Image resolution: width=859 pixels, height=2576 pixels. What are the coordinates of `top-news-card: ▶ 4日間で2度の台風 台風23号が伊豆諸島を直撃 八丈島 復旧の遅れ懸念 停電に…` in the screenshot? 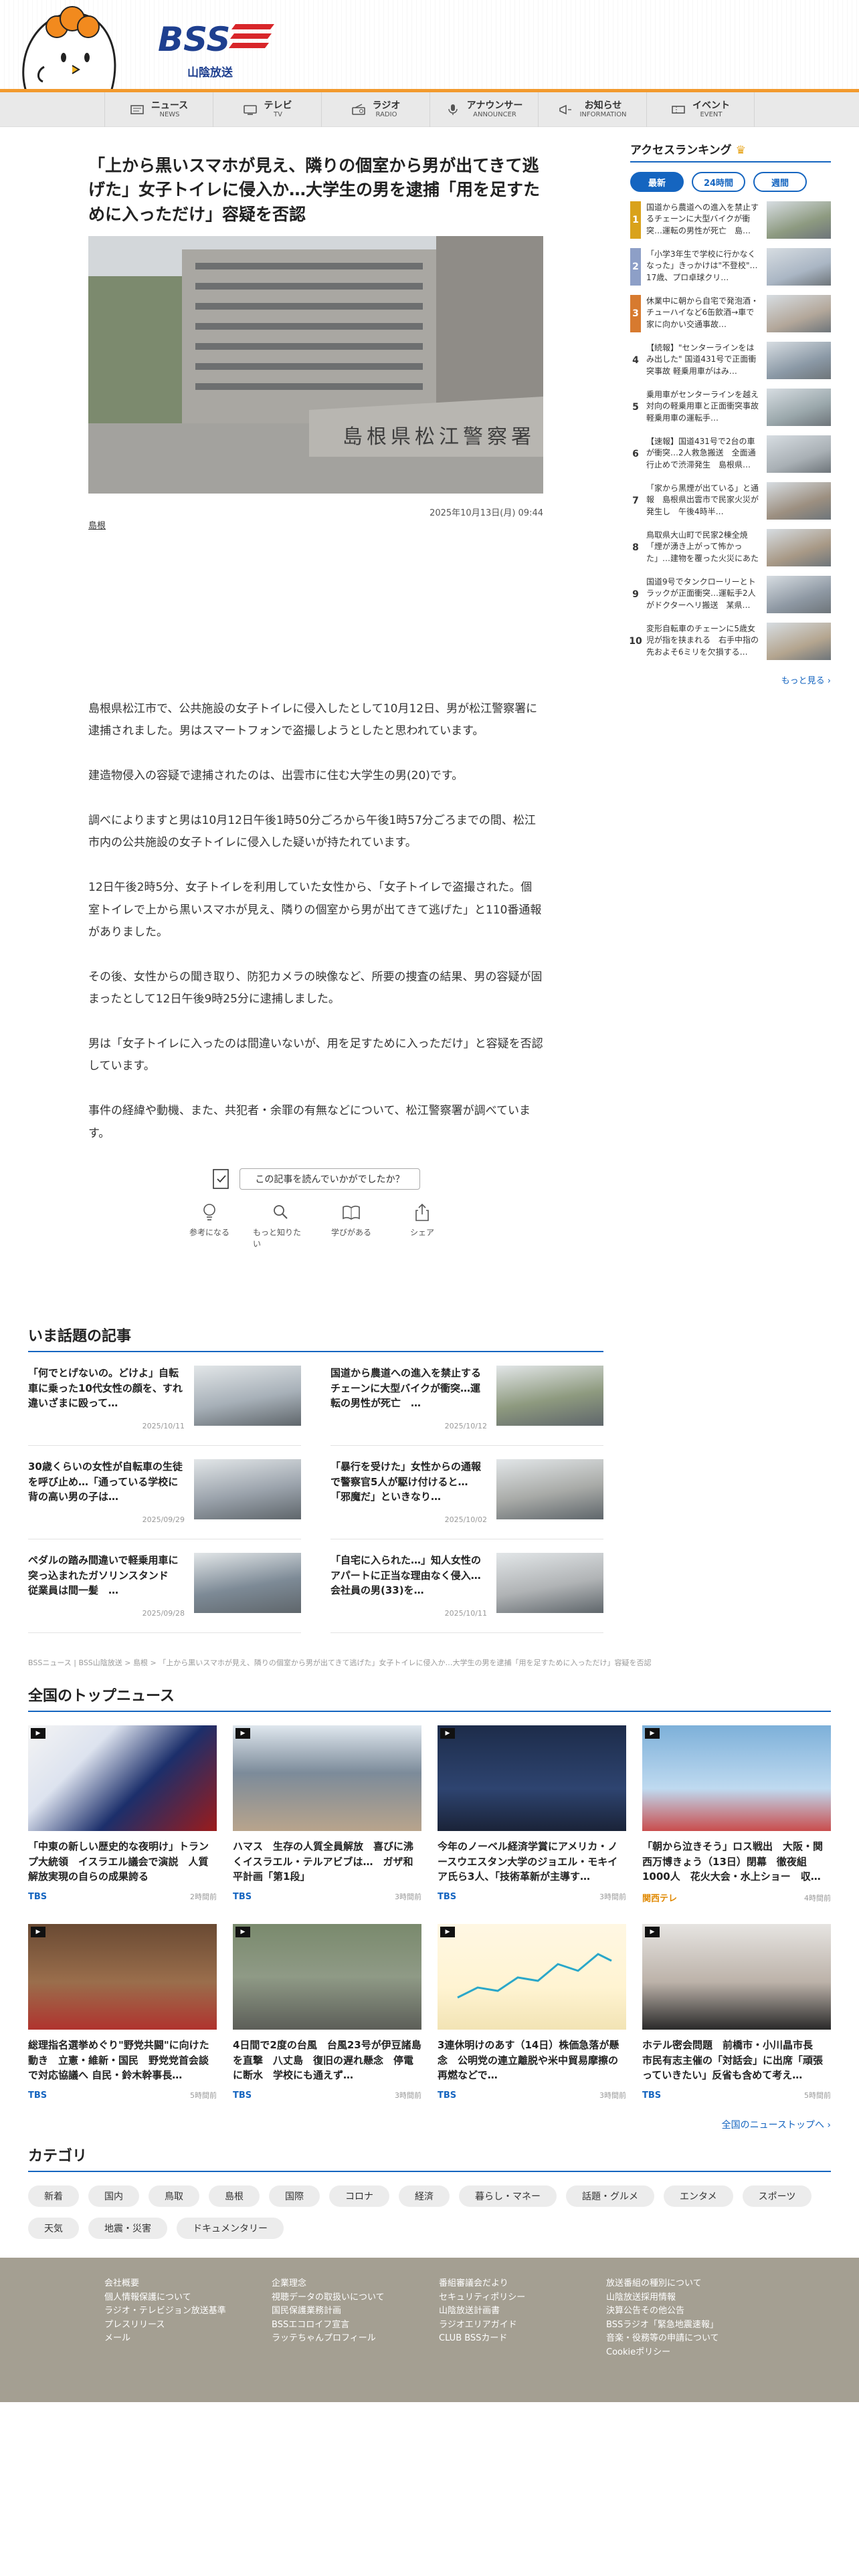 It's located at (327, 2012).